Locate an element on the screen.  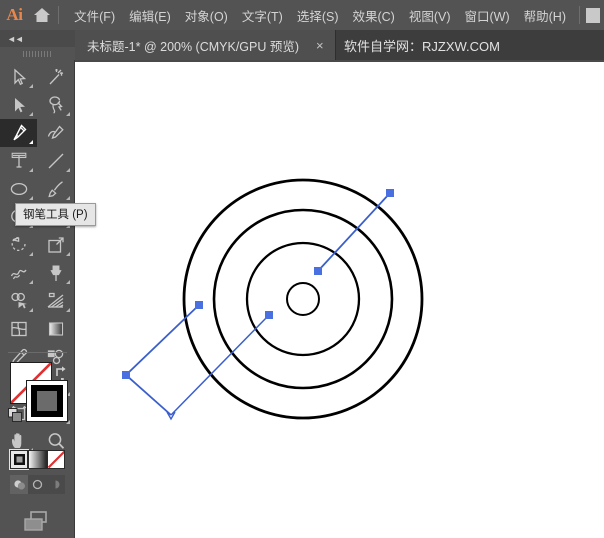
circle-innermost is located at coordinates (303, 299).